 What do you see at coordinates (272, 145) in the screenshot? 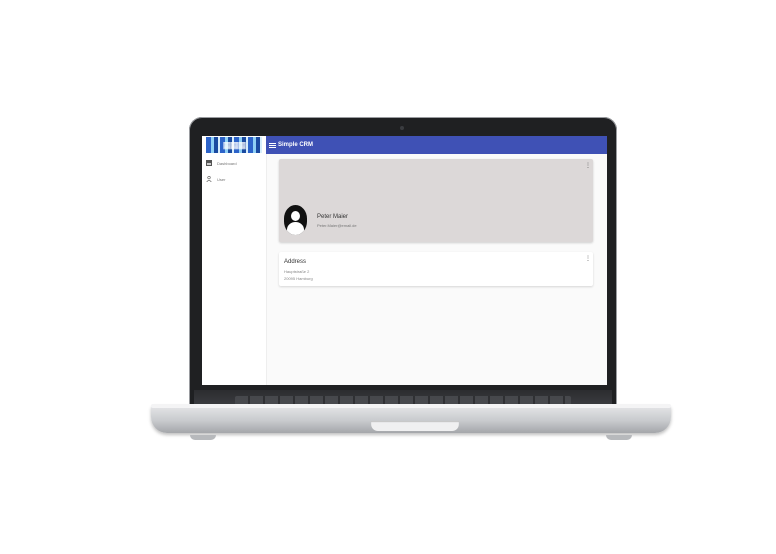
I see `menu-icon` at bounding box center [272, 145].